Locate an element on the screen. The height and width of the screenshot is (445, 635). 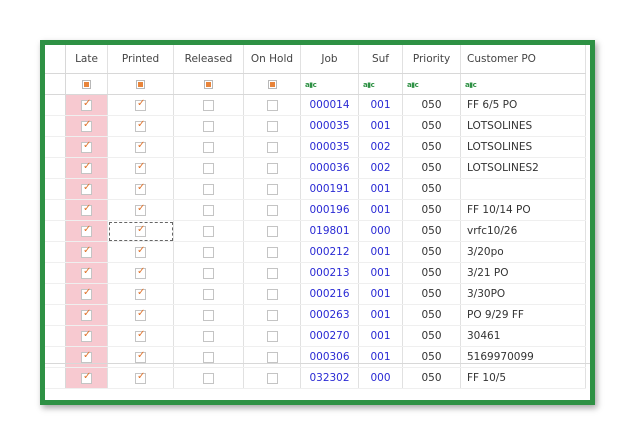
filter-checkbox-icon is located at coordinates (272, 84).